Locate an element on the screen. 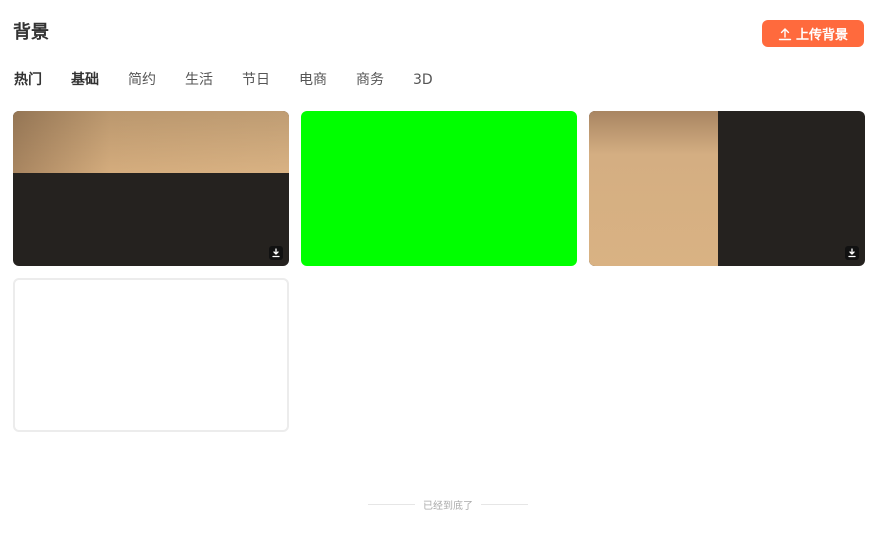 Image resolution: width=885 pixels, height=537 pixels. tab-hot: 热门 is located at coordinates (28, 80).